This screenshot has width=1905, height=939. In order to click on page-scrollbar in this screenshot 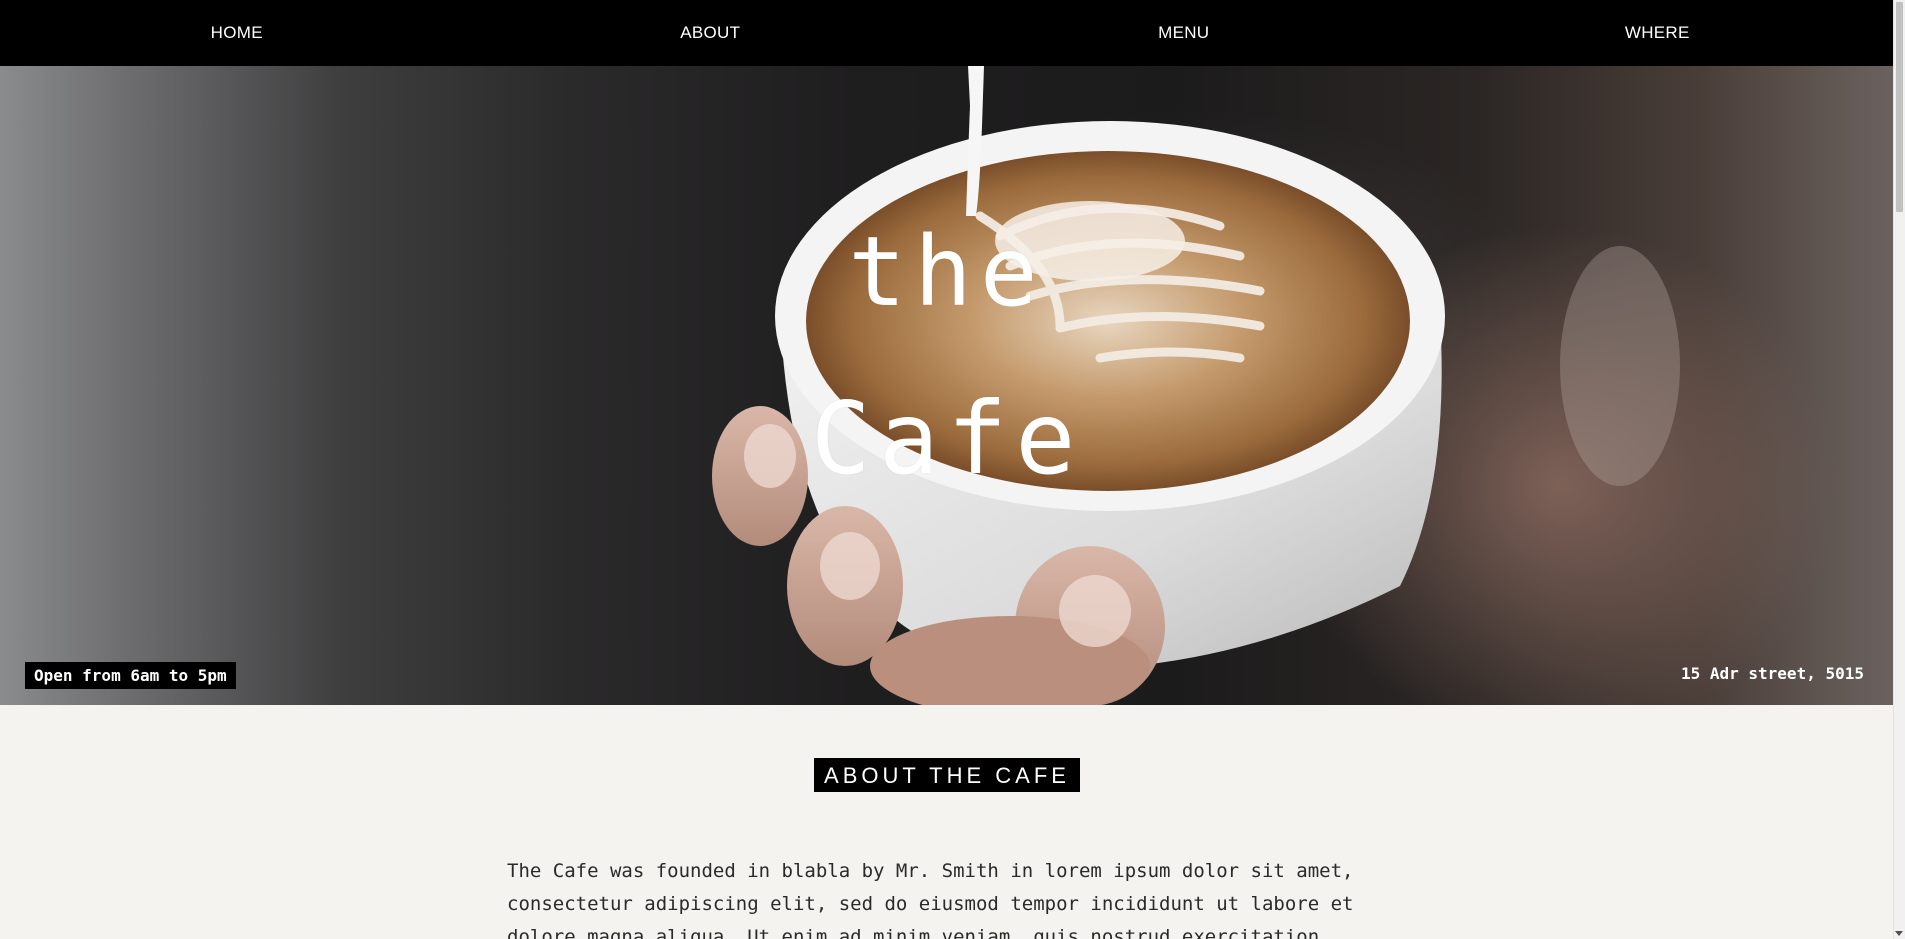, I will do `click(1899, 469)`.